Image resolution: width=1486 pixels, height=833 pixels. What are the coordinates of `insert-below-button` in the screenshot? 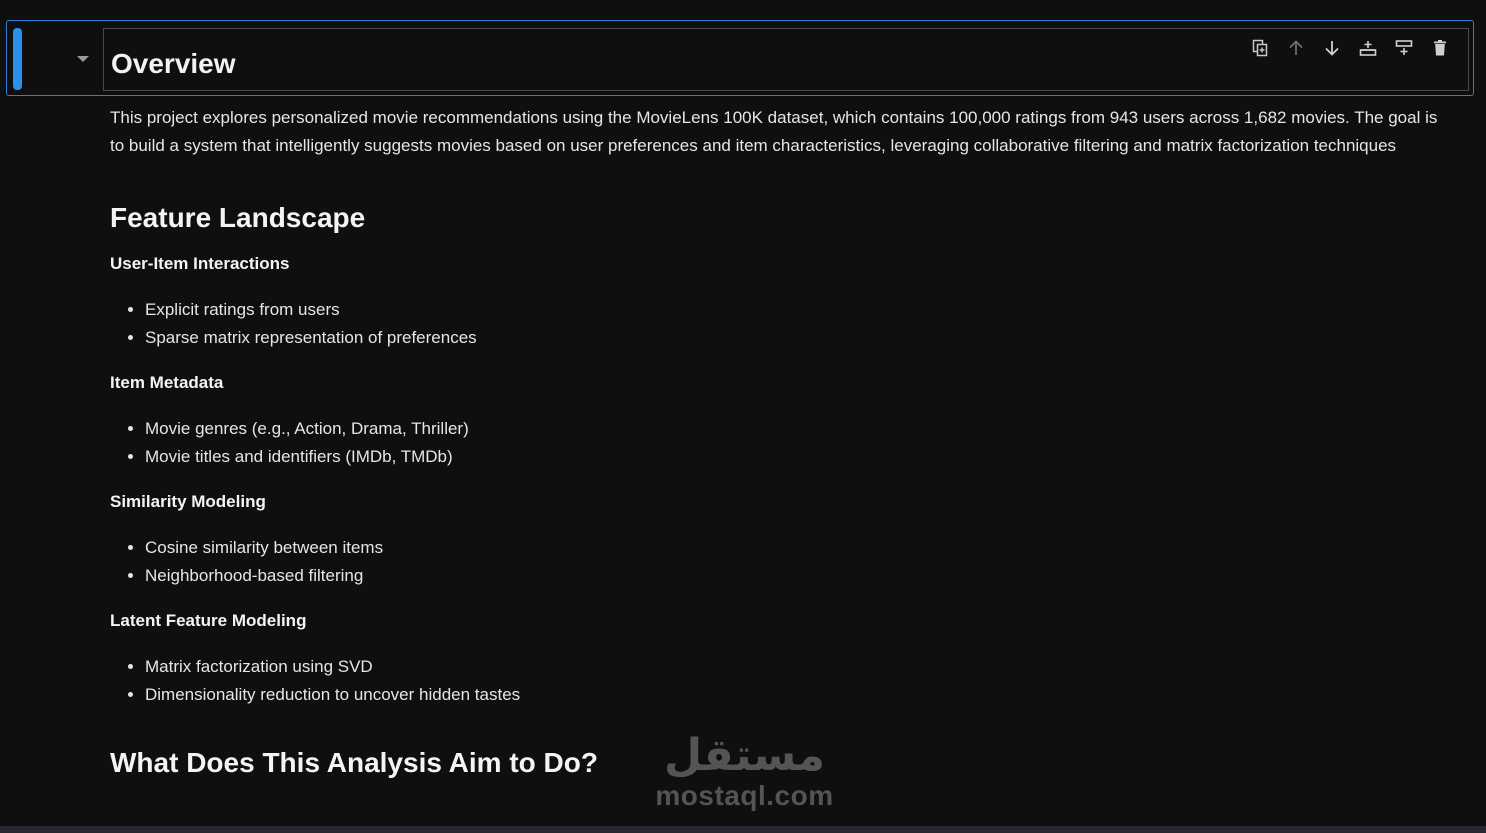 It's located at (1368, 48).